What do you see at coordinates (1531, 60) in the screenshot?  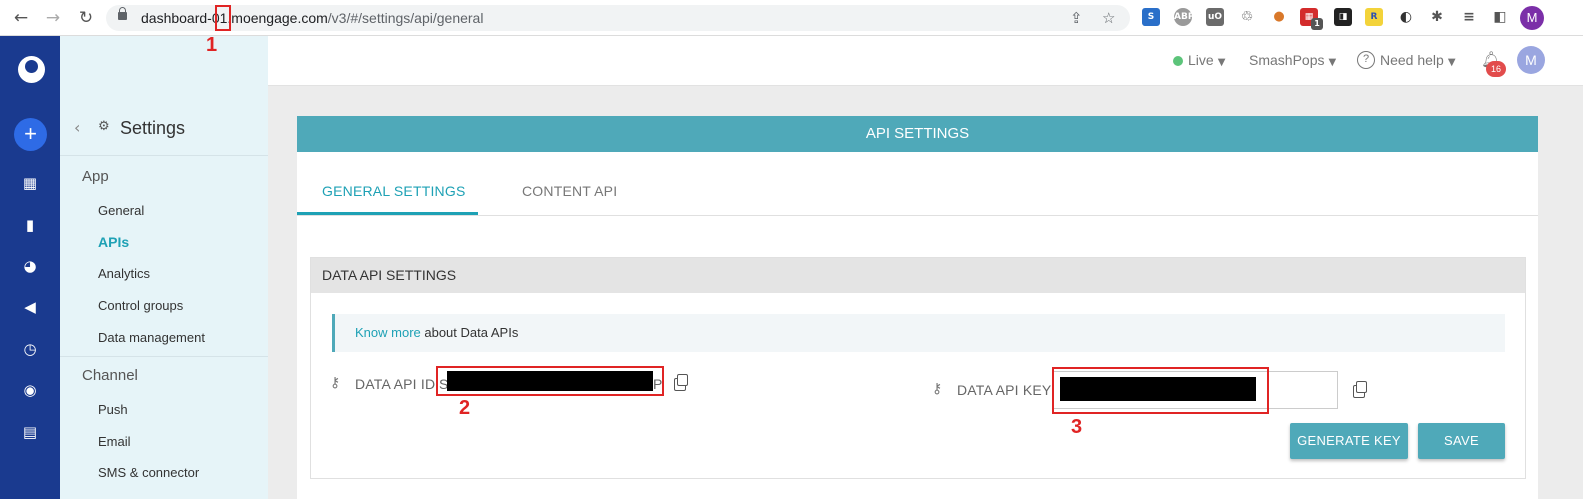 I see `user-avatar: M` at bounding box center [1531, 60].